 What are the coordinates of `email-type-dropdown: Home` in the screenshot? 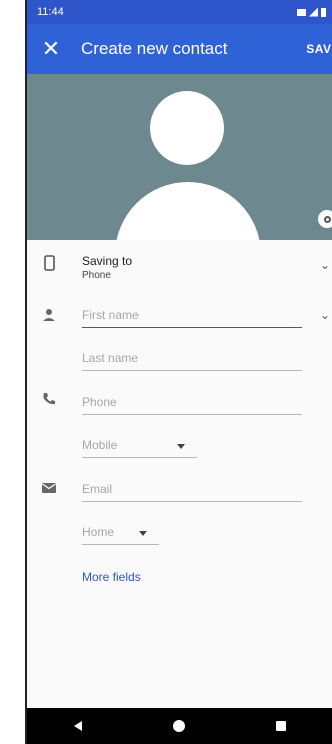 It's located at (120, 535).